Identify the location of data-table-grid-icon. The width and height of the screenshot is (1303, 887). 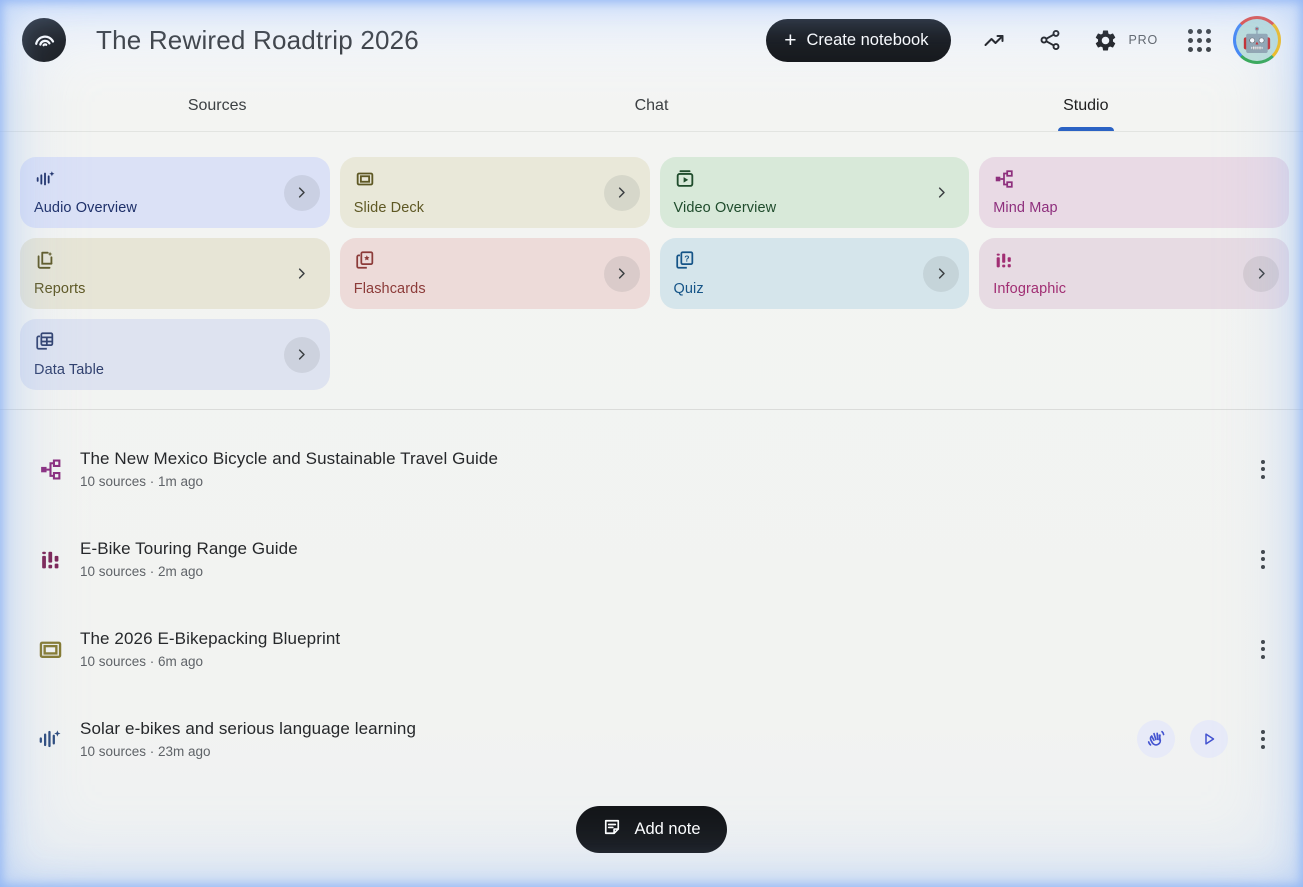
(175, 341).